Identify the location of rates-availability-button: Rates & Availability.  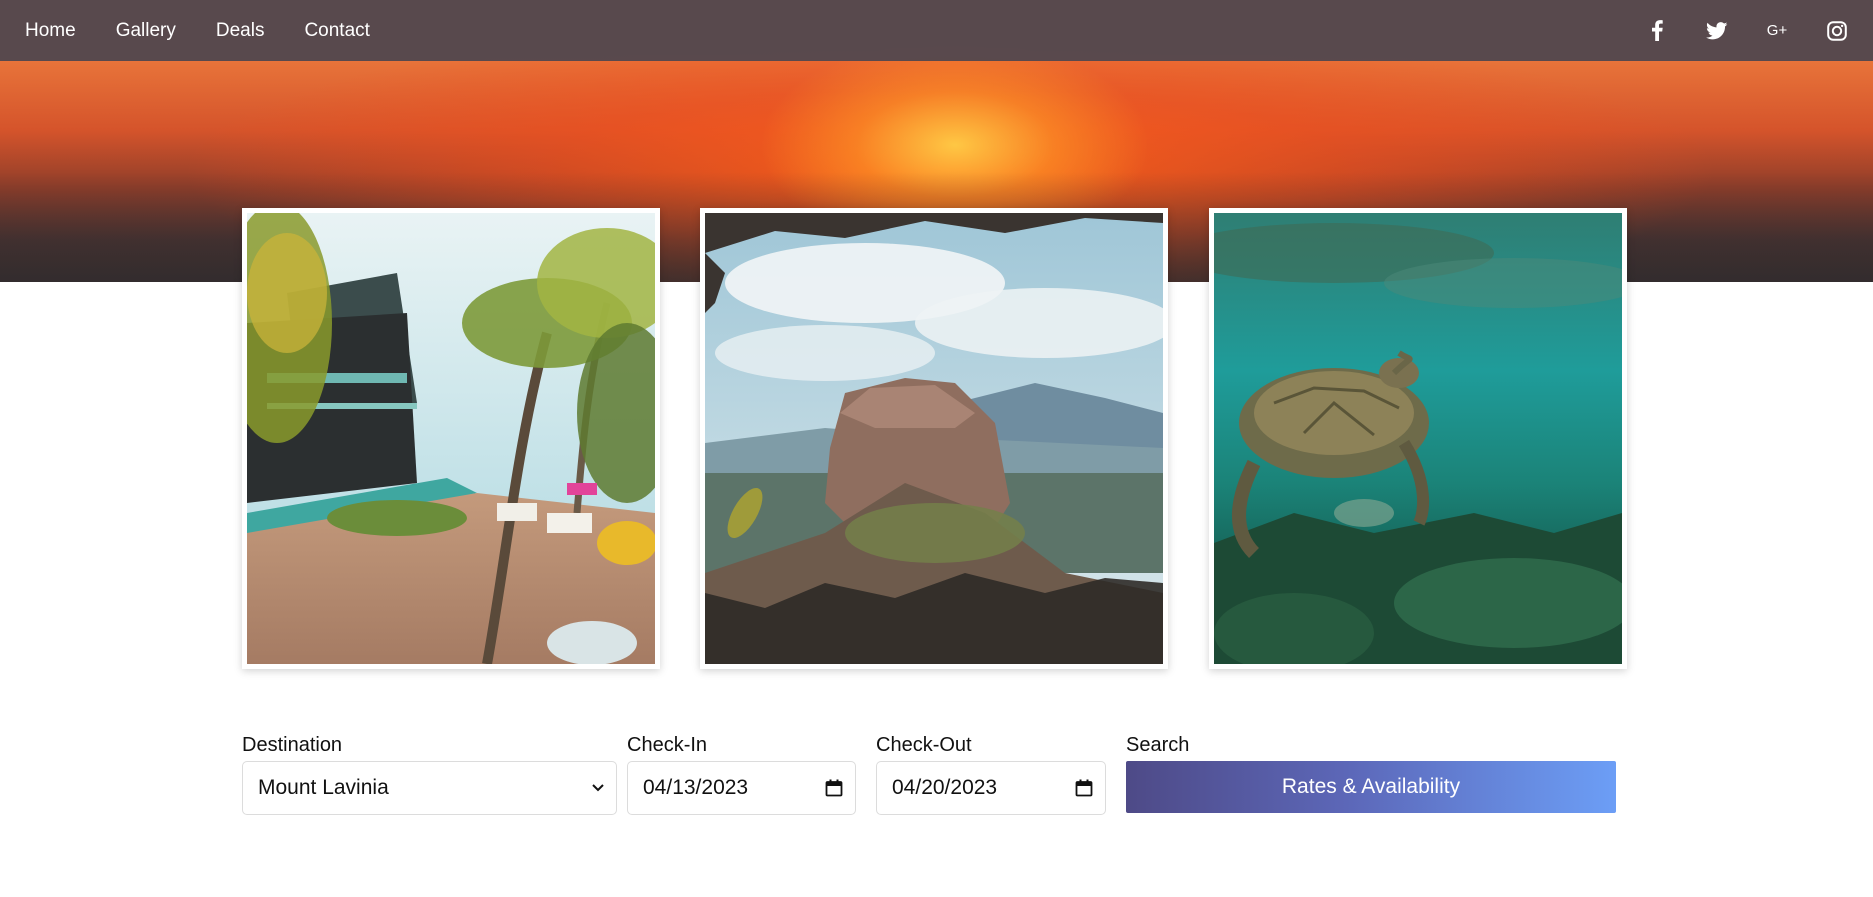
(1371, 787).